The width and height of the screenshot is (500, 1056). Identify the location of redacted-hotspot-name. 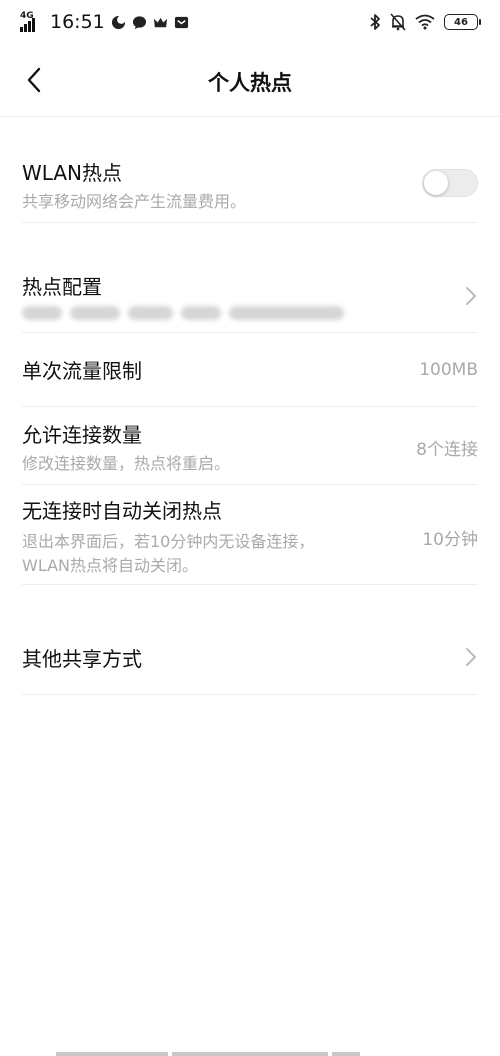
(189, 313).